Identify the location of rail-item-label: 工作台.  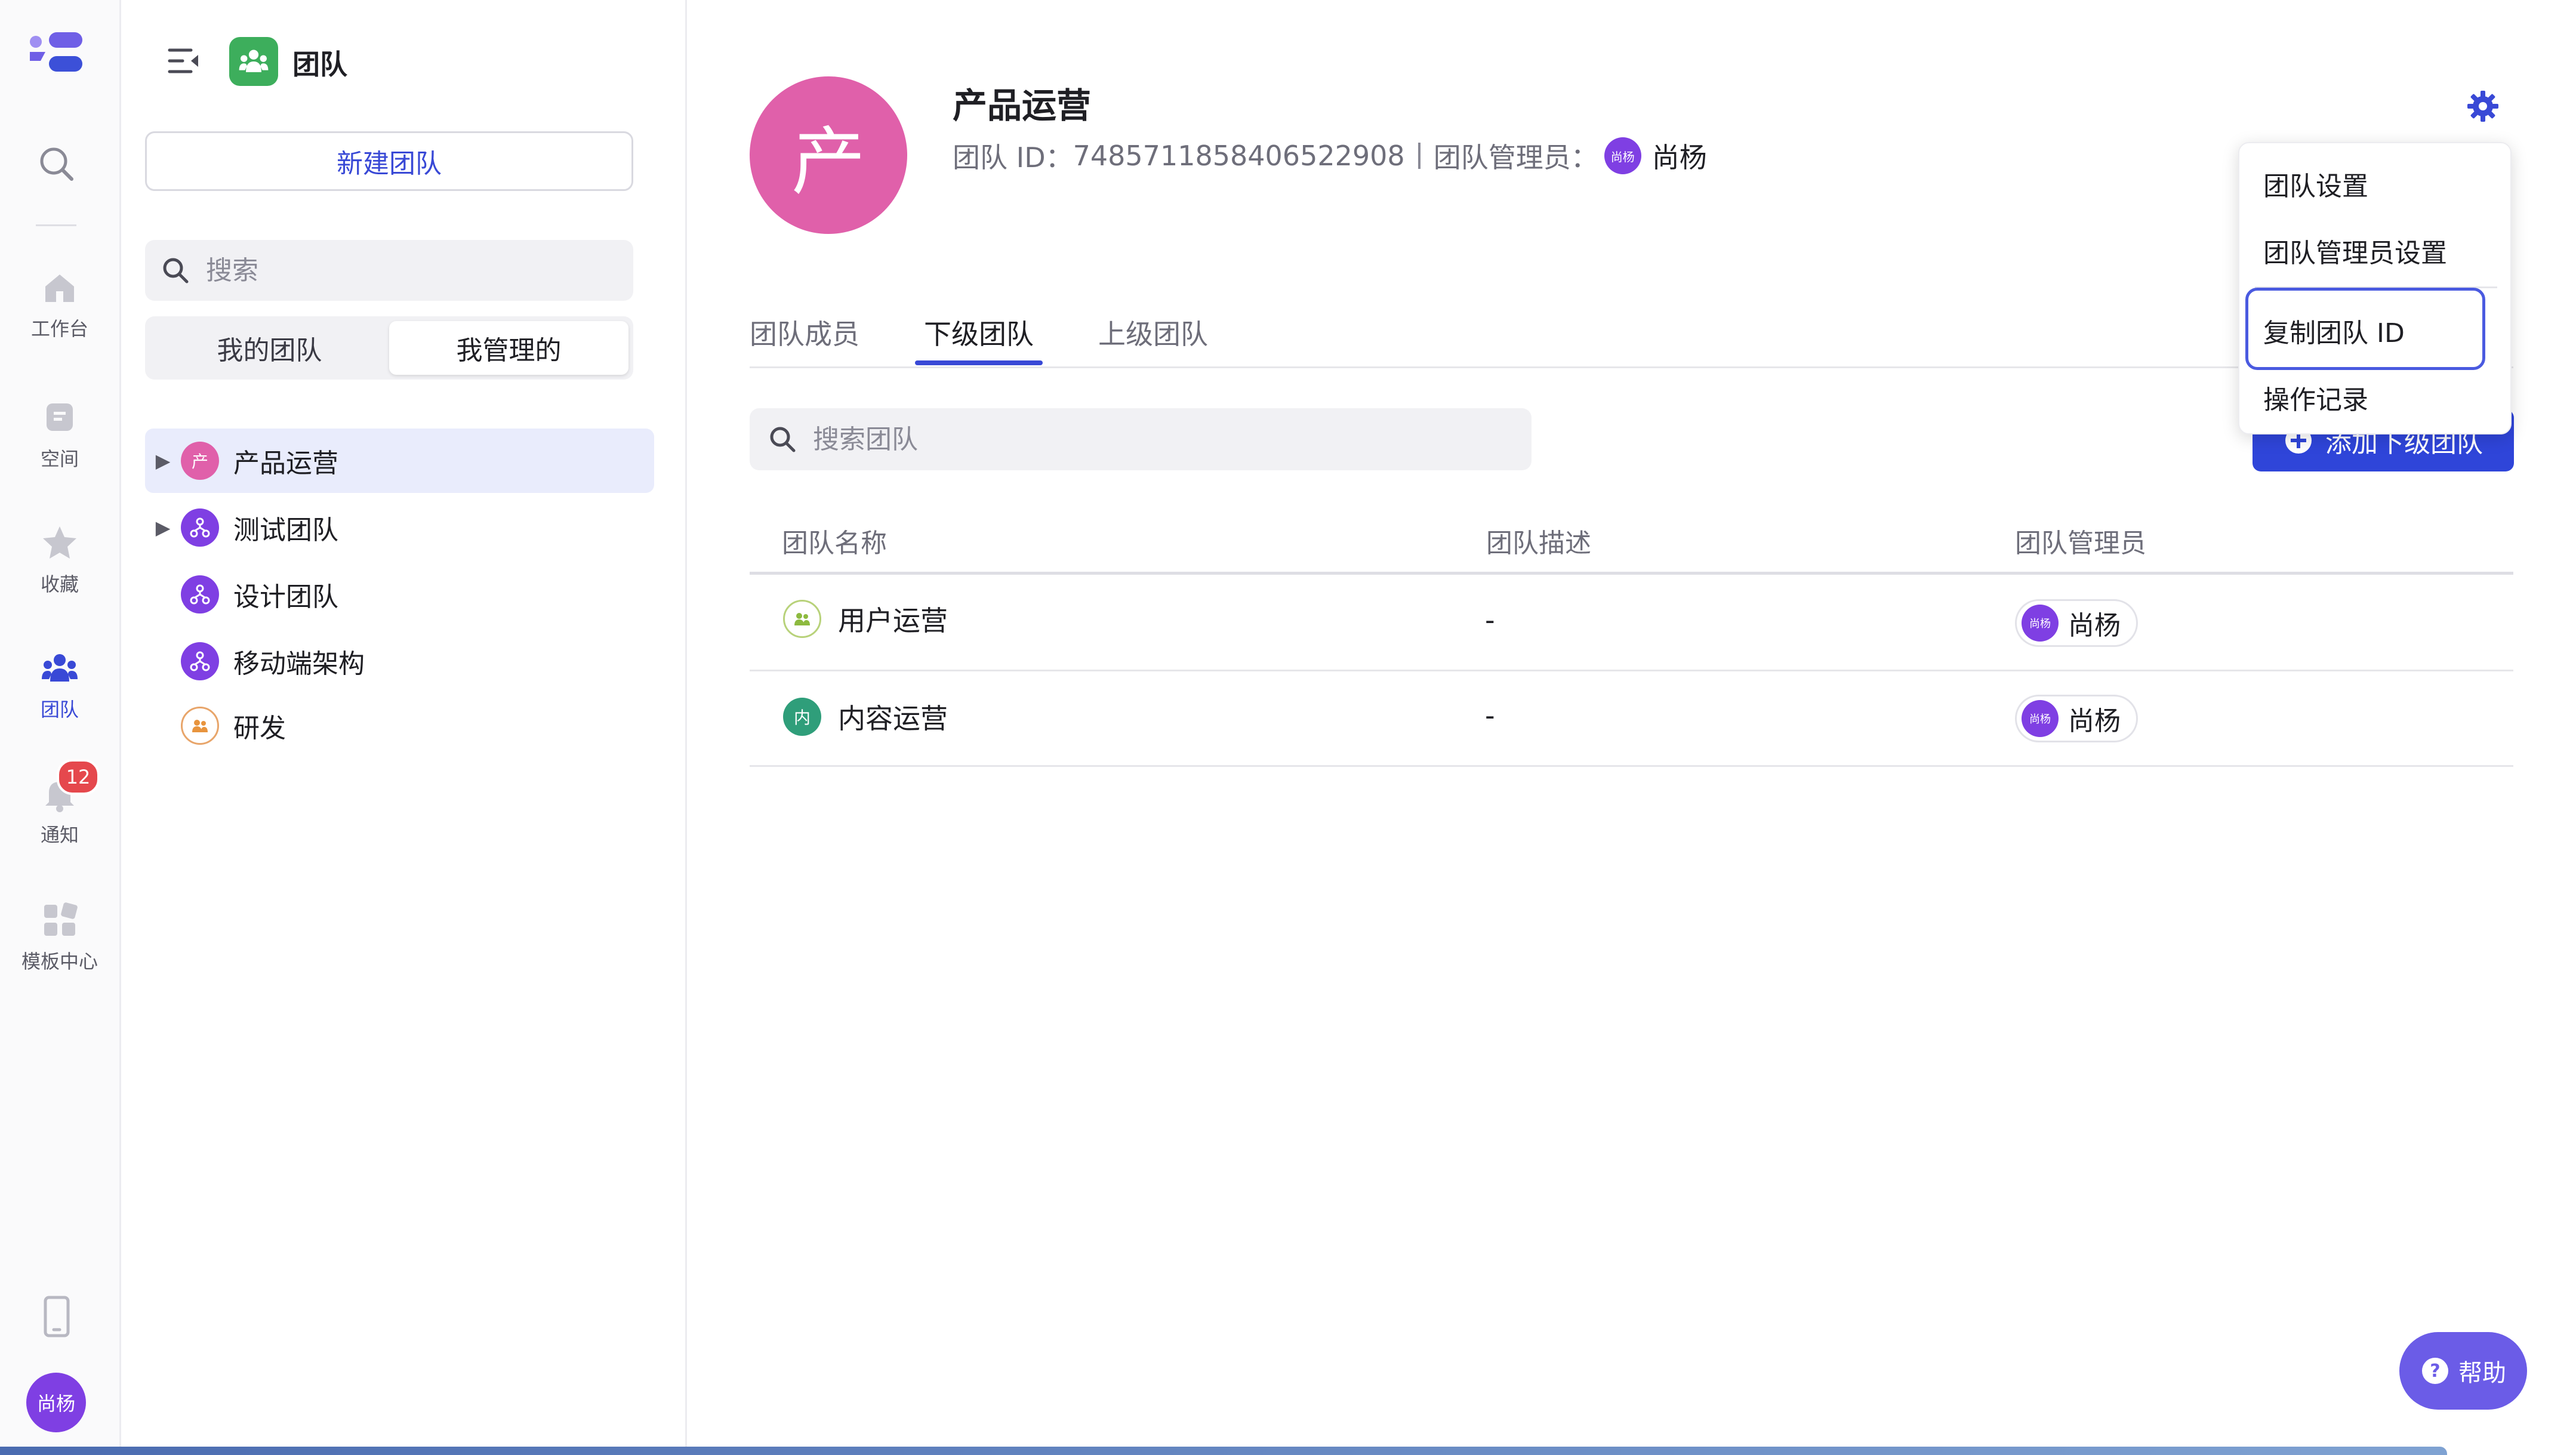
(59, 328).